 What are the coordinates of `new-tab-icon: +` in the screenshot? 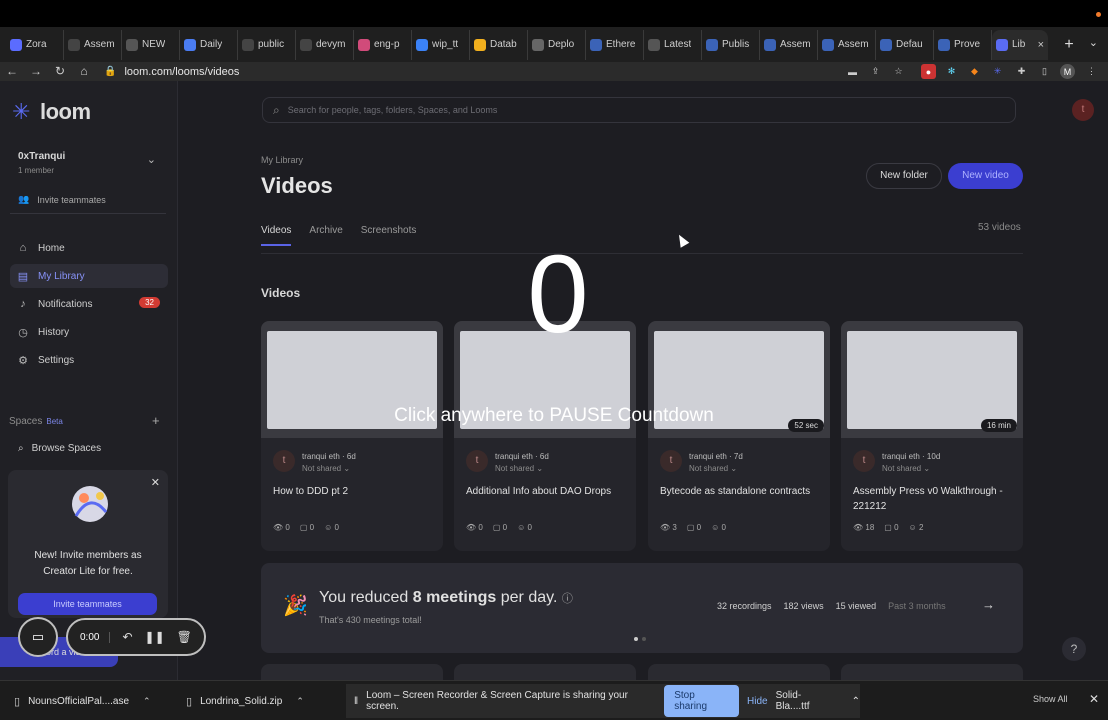 It's located at (1069, 45).